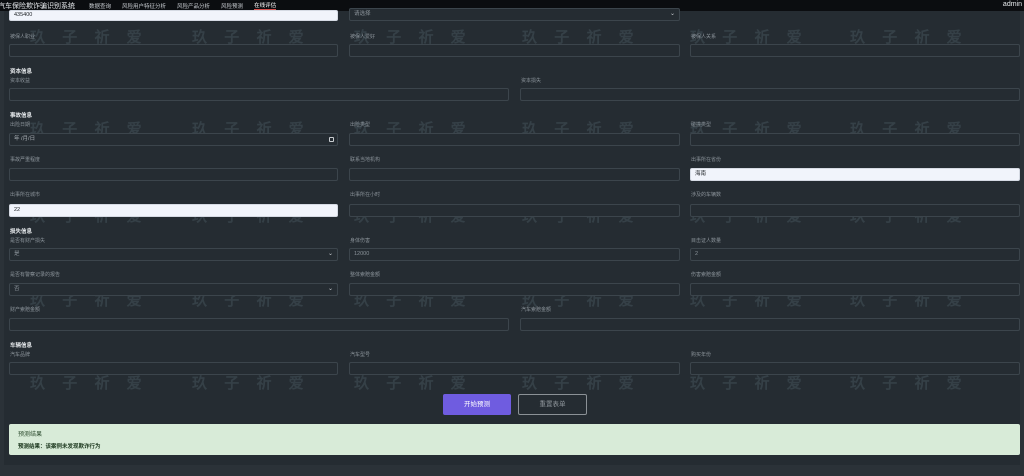 The height and width of the screenshot is (476, 1024). Describe the element at coordinates (21, 346) in the screenshot. I see `section-title-vehicle: 车辆信息` at that location.